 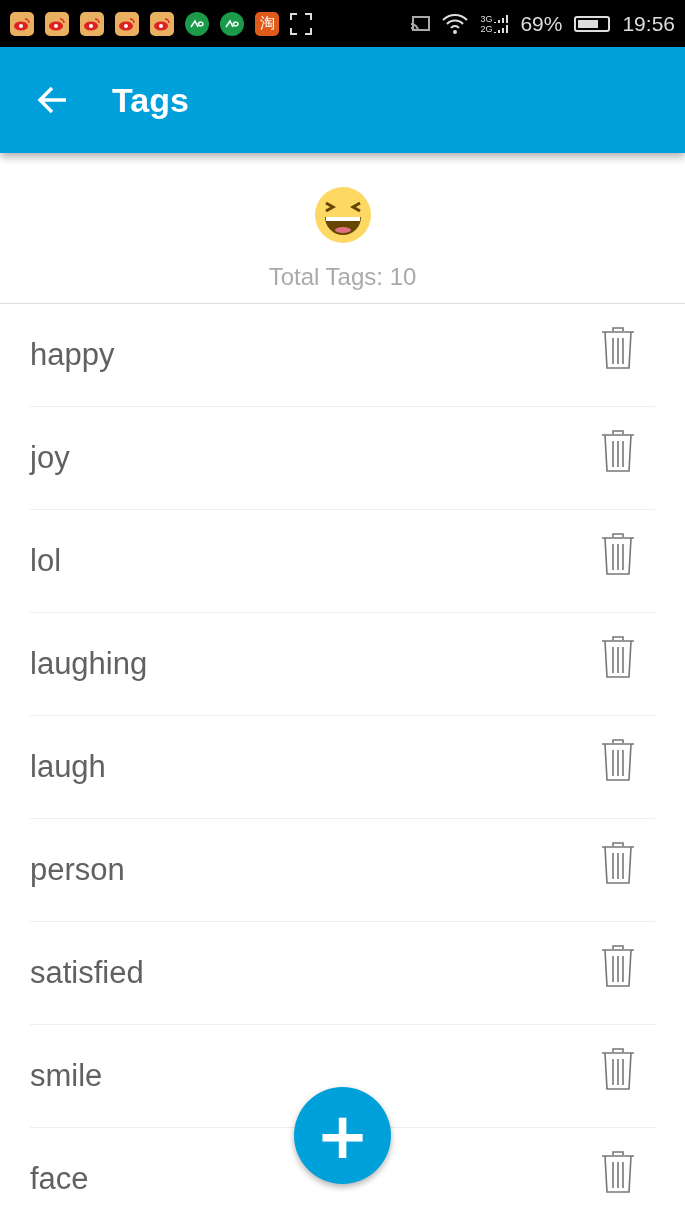 I want to click on tag-row: satisfied, so click(x=342, y=973).